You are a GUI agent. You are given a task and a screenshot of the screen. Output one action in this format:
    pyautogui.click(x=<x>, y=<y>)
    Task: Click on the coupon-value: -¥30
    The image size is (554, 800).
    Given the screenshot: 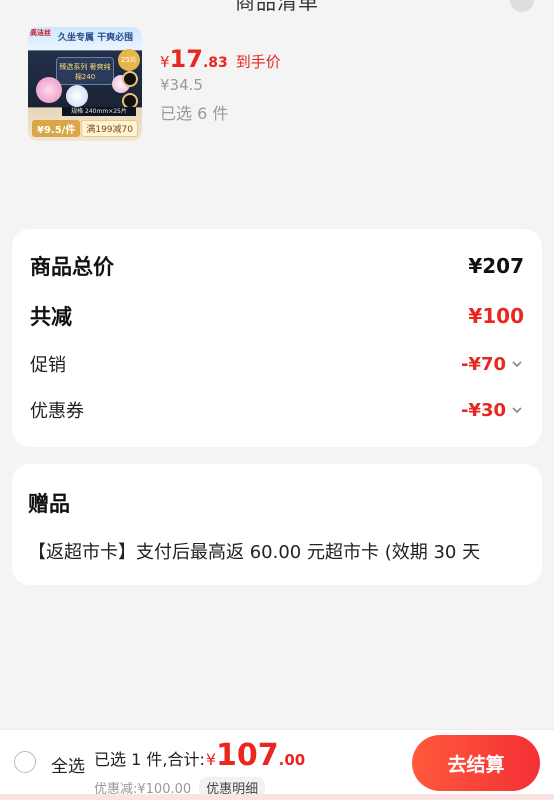 What is the action you would take?
    pyautogui.click(x=492, y=410)
    